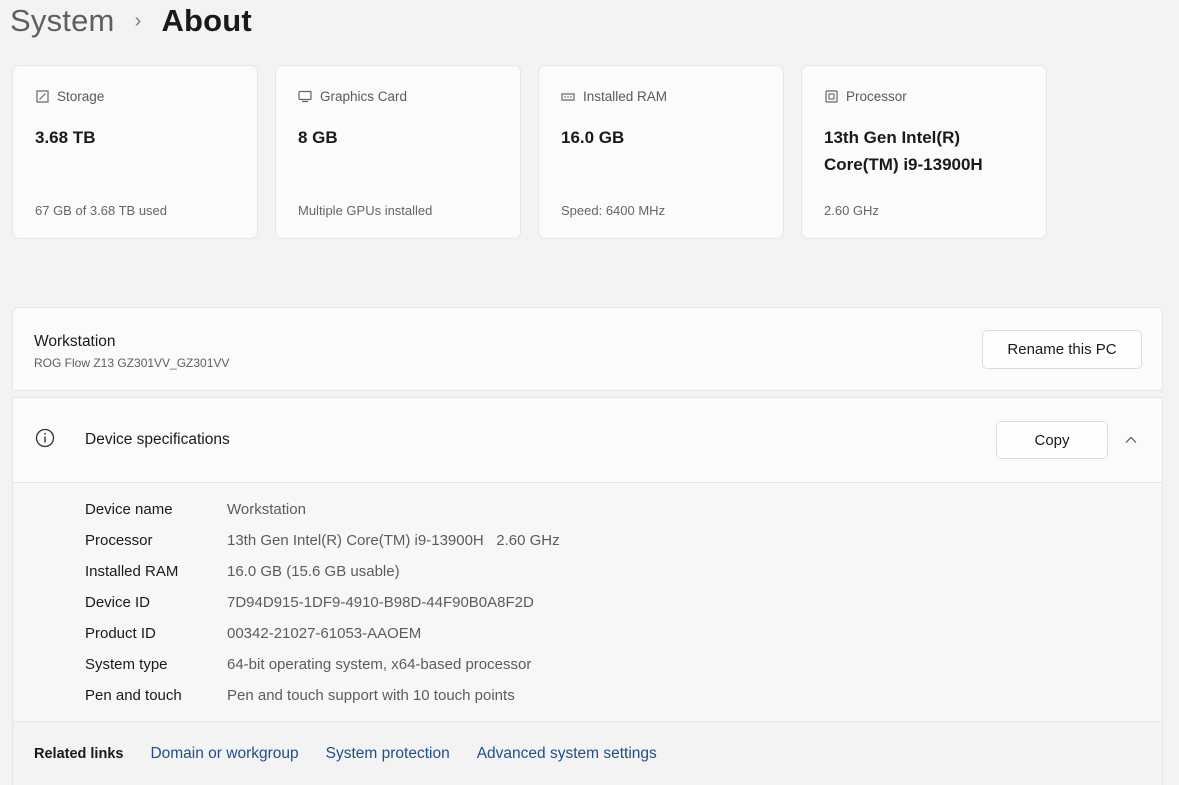 Image resolution: width=1179 pixels, height=785 pixels. I want to click on device-specifications-header: Device specifications Copy, so click(587, 440).